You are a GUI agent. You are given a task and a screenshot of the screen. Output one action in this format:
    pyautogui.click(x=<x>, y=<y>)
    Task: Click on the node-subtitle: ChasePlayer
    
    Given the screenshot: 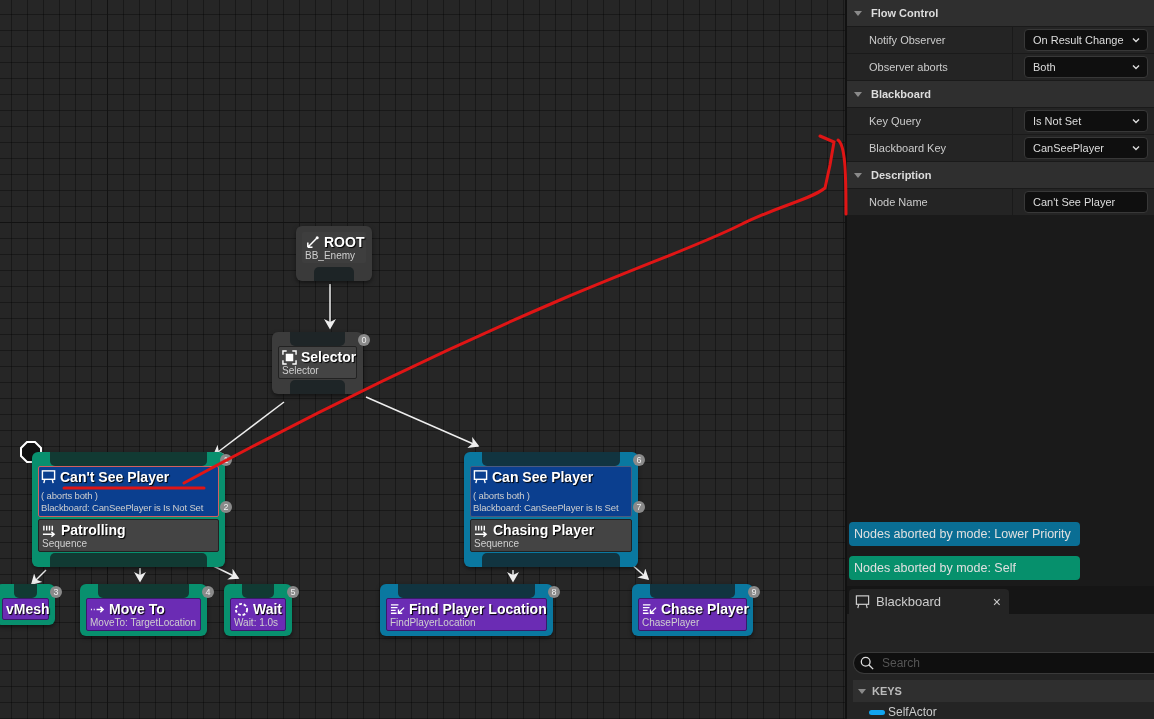 What is the action you would take?
    pyautogui.click(x=671, y=622)
    